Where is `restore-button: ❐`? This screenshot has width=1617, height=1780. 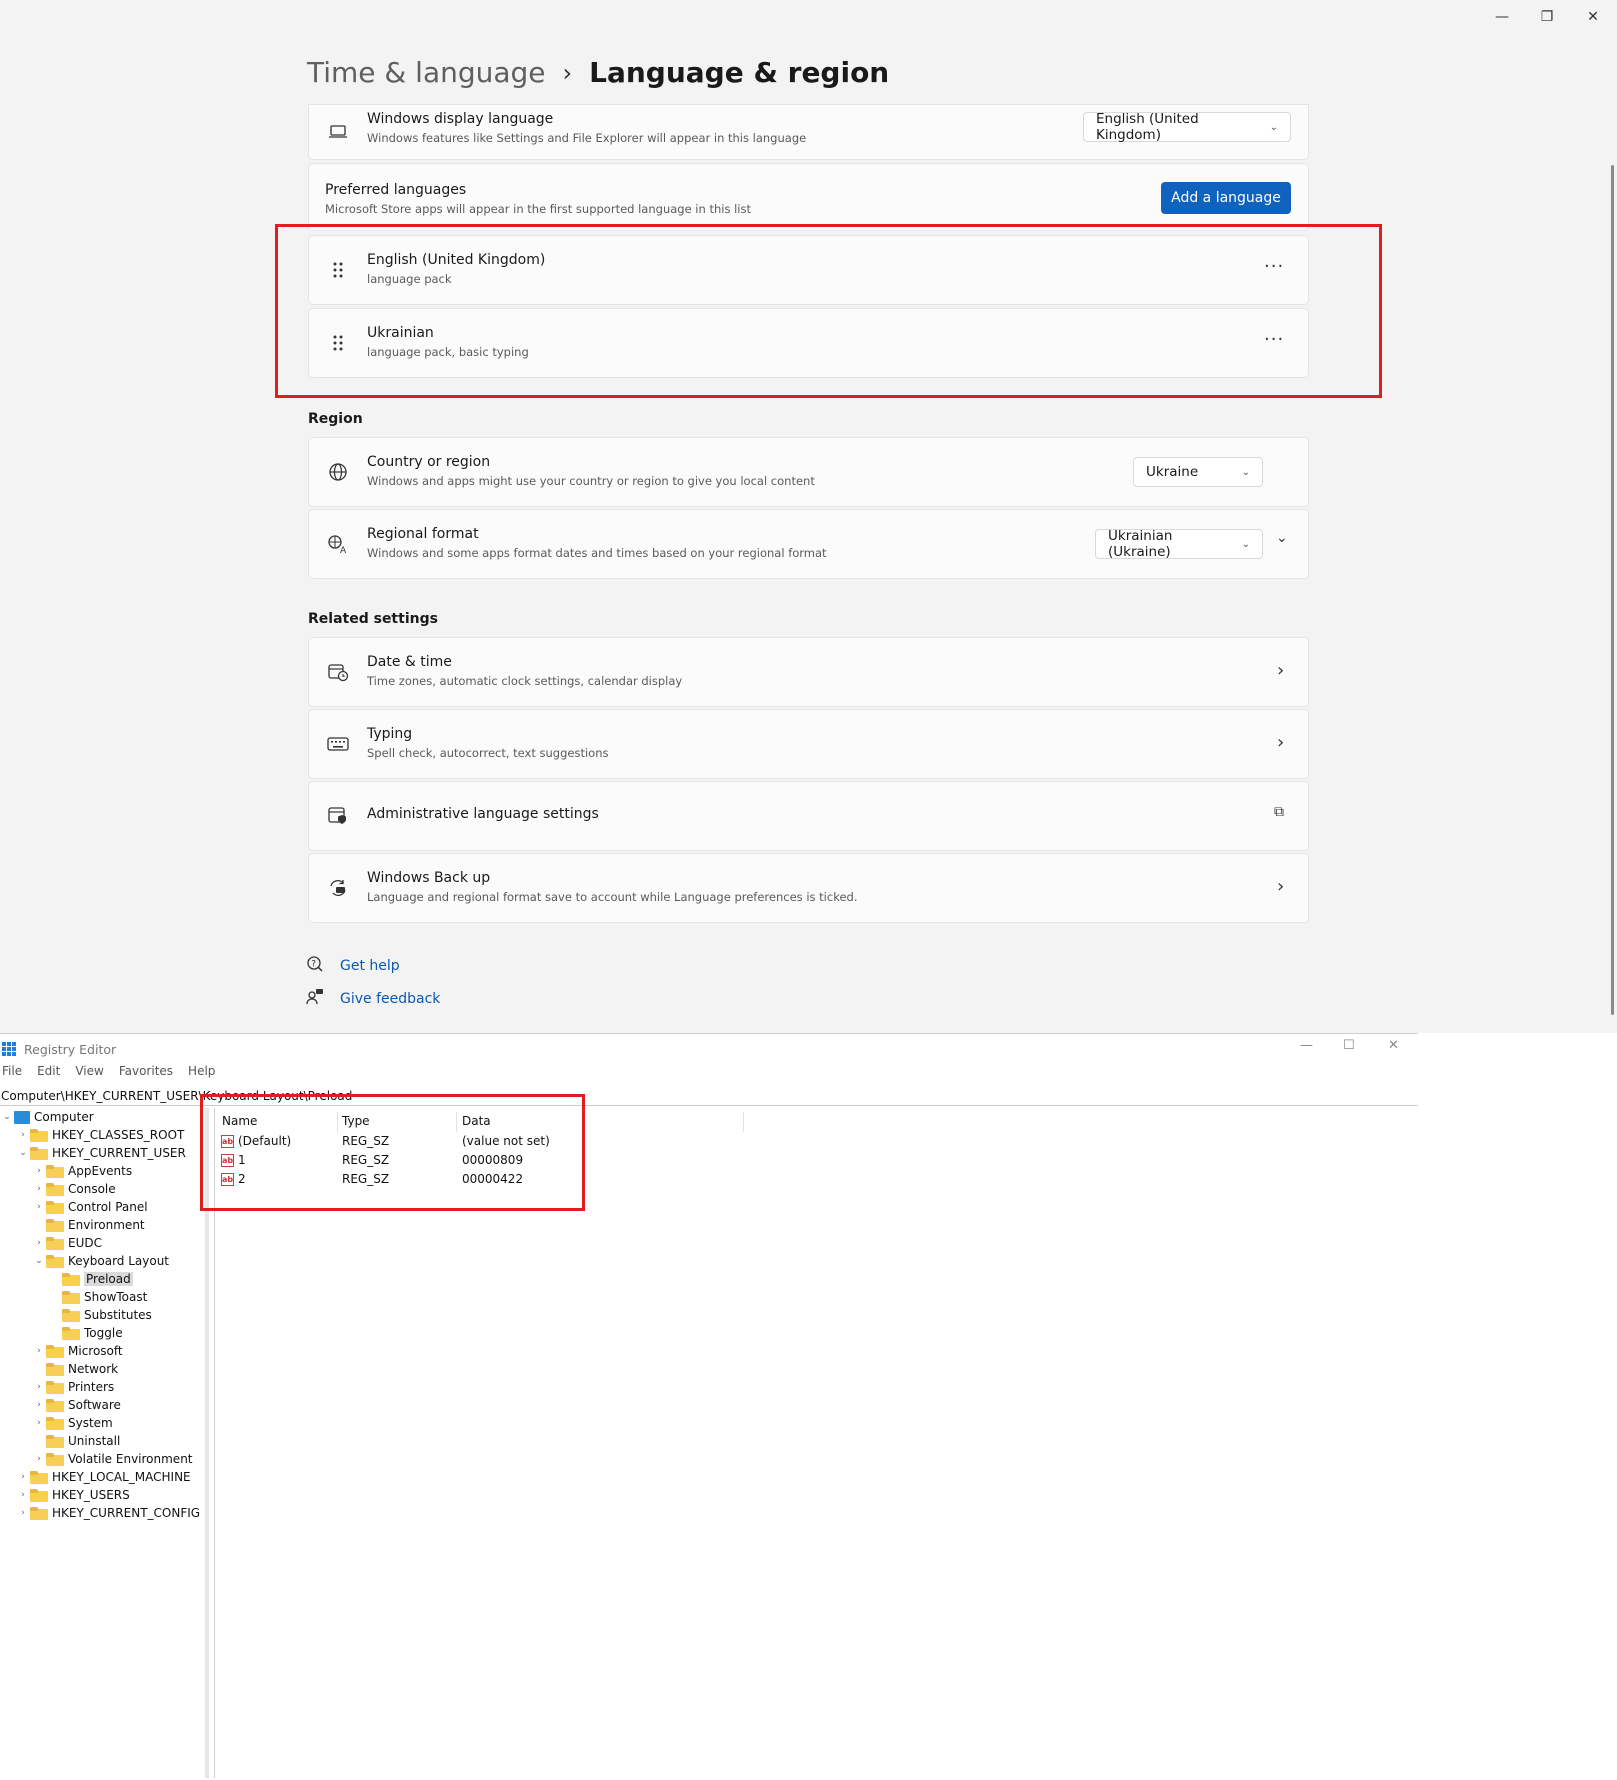 restore-button: ❐ is located at coordinates (1547, 17).